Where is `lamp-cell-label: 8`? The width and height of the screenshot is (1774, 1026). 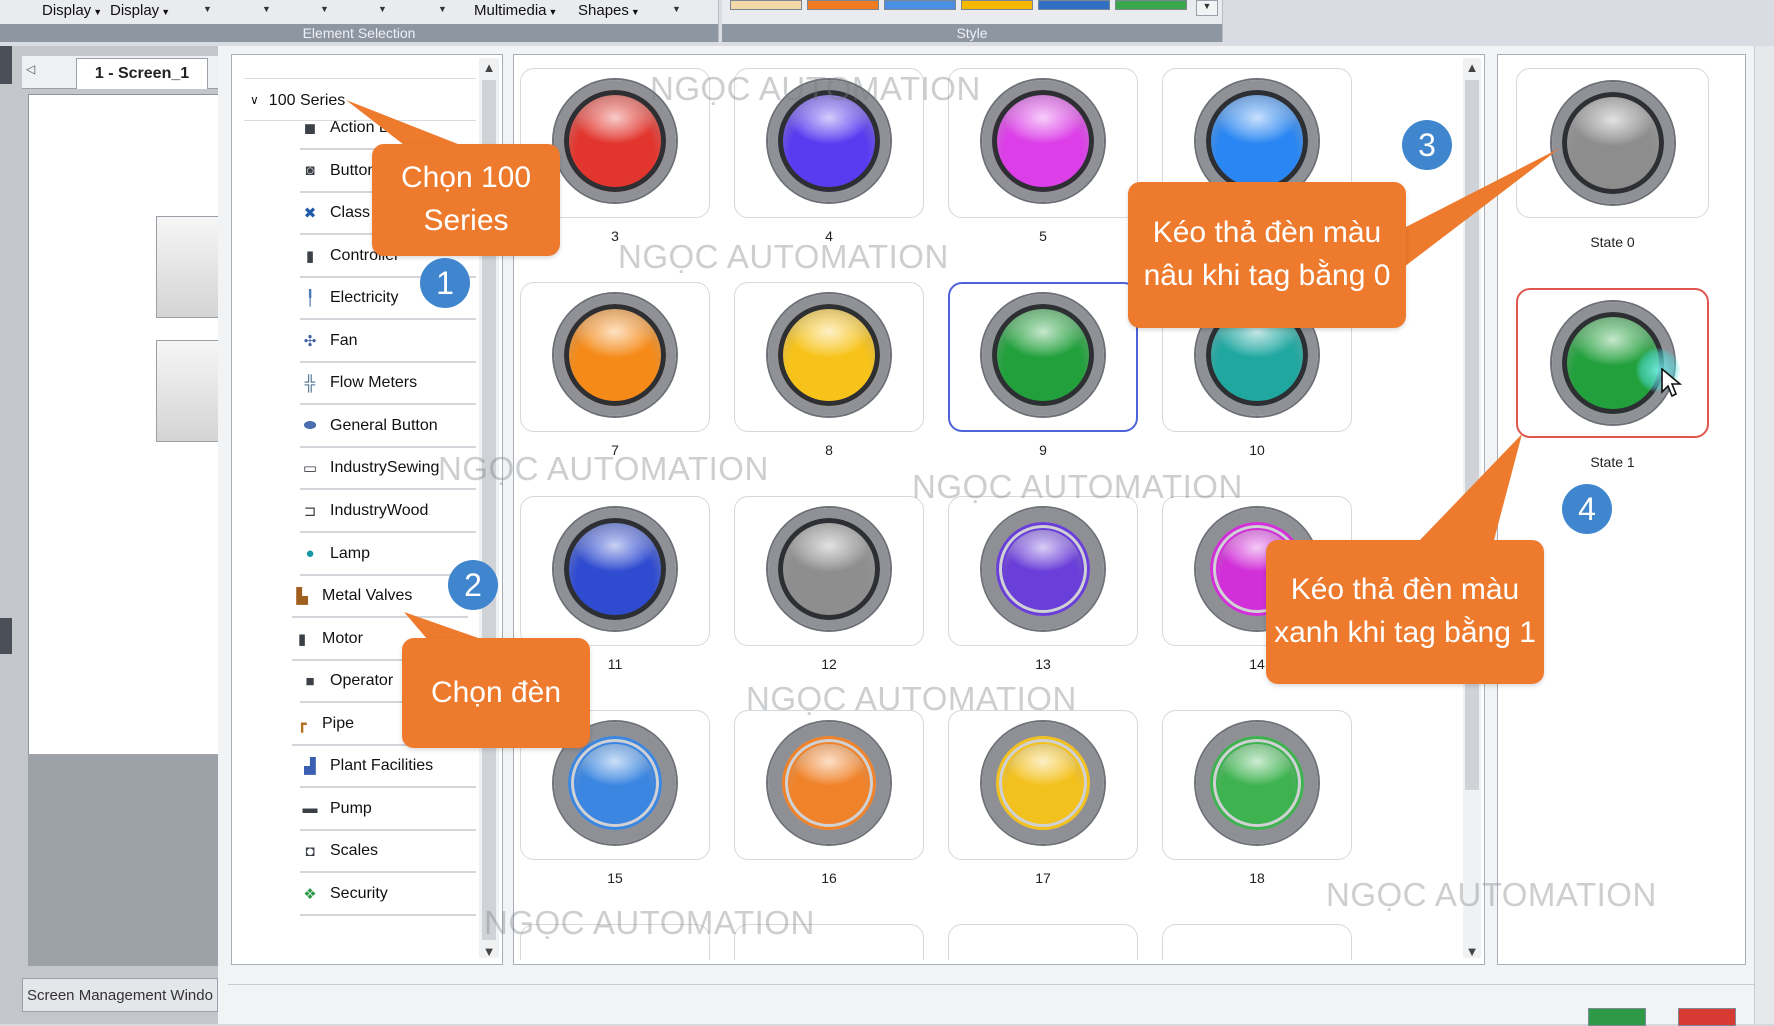 lamp-cell-label: 8 is located at coordinates (829, 450).